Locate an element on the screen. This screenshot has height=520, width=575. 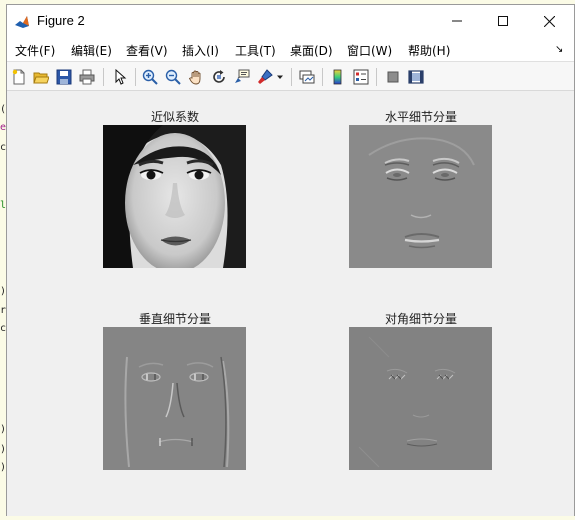
save-icon is located at coordinates (64, 77).